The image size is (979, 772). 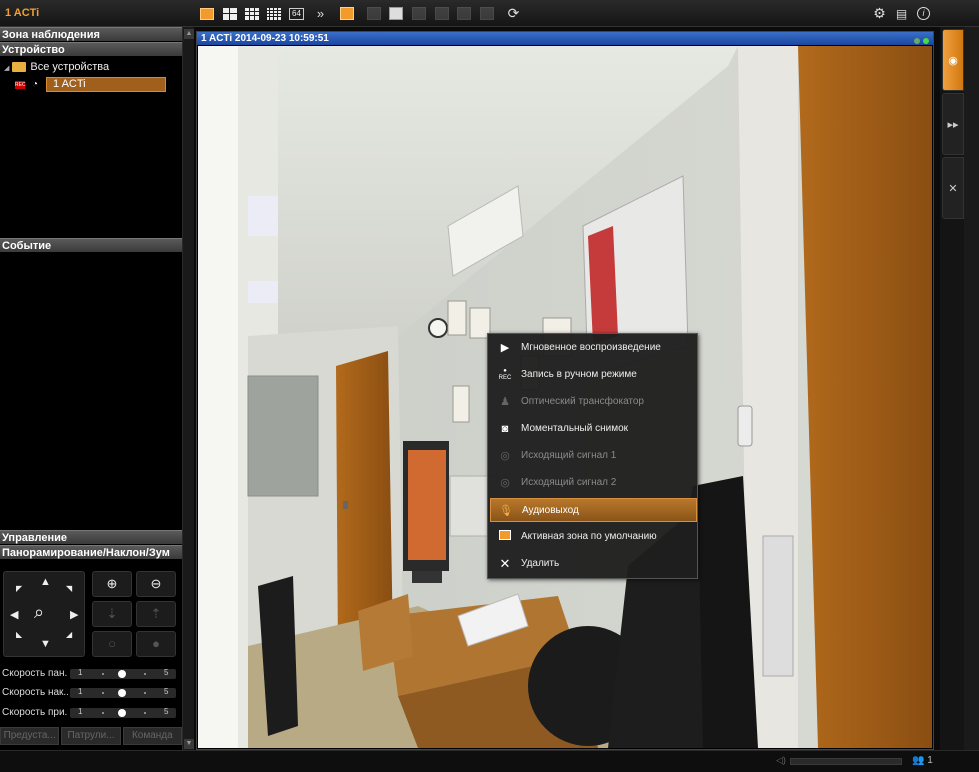 What do you see at coordinates (112, 614) in the screenshot?
I see `focus-near-button: ⇣` at bounding box center [112, 614].